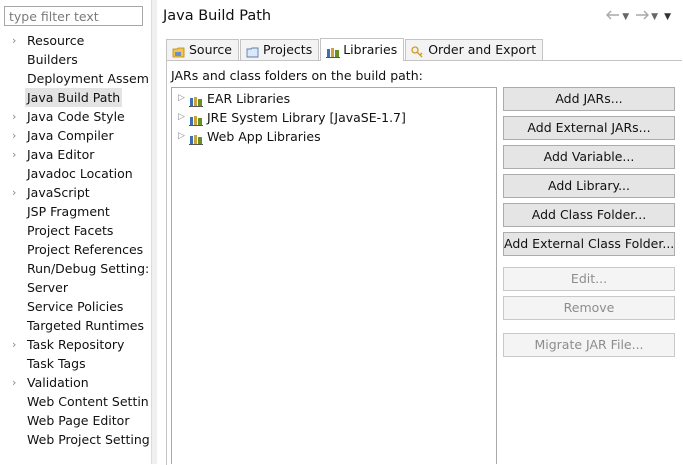 This screenshot has height=465, width=683. I want to click on forward-arrow-icon, so click(642, 16).